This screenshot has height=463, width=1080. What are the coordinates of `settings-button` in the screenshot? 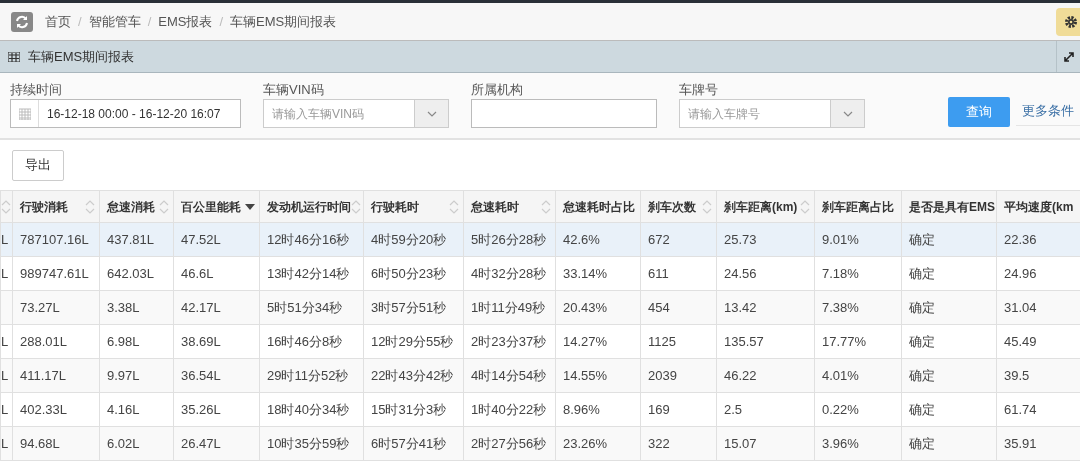 It's located at (1068, 21).